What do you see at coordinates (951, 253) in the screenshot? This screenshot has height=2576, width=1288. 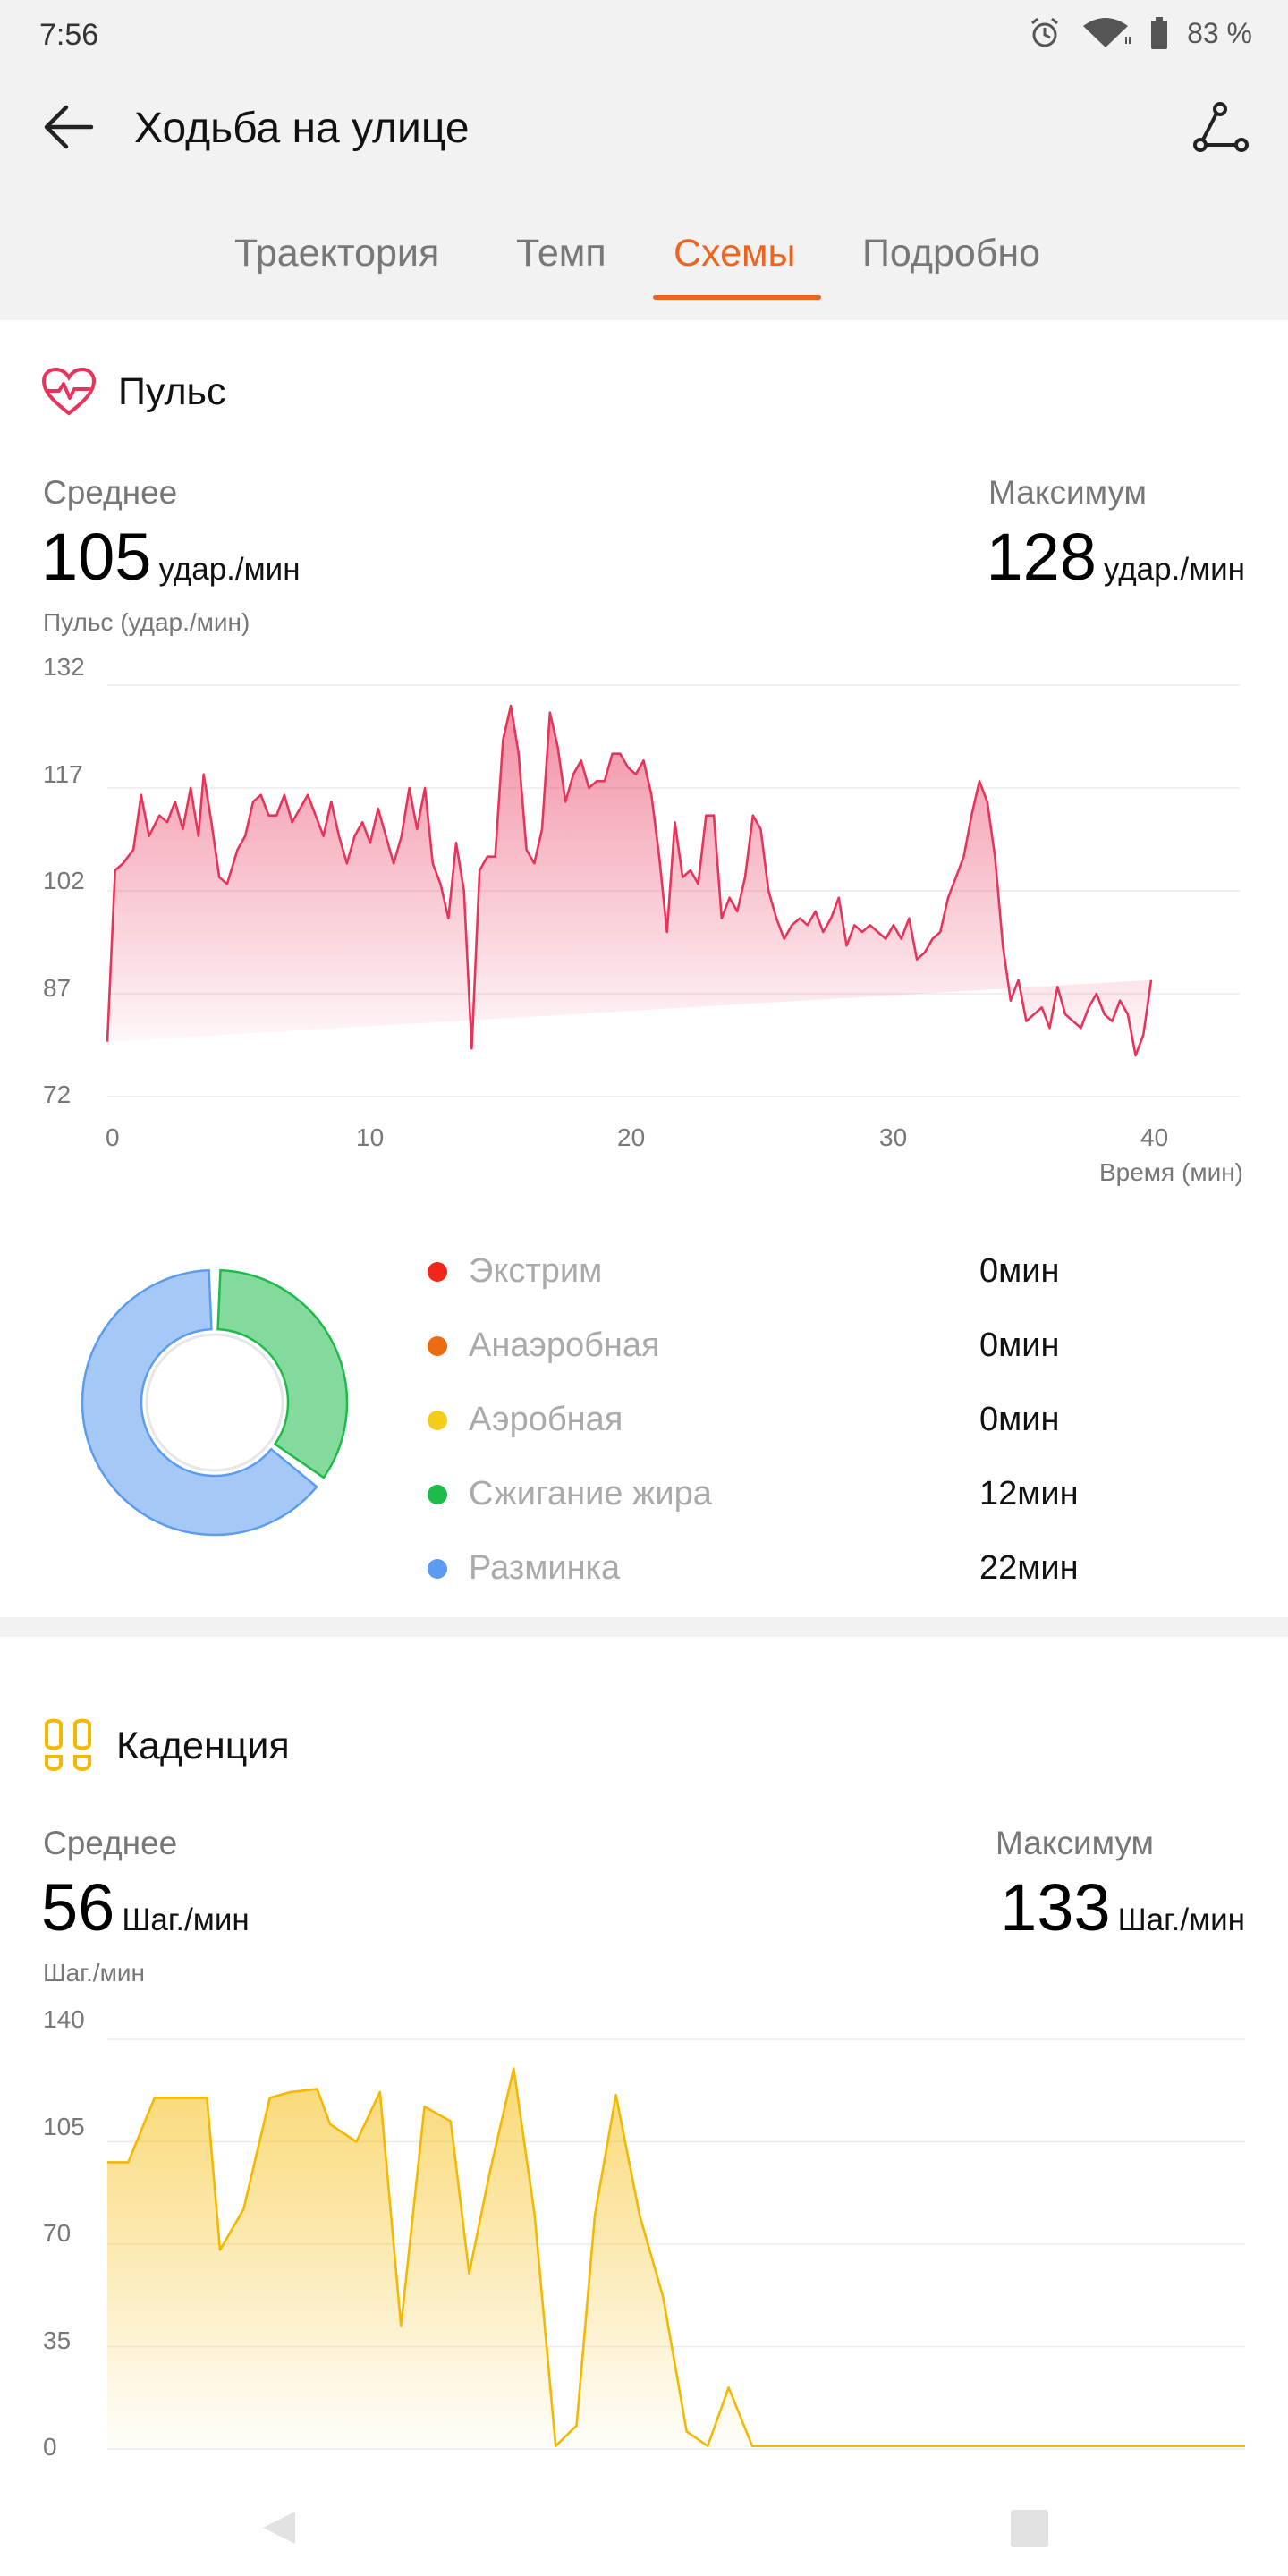 I see `tab-details: Подробно` at bounding box center [951, 253].